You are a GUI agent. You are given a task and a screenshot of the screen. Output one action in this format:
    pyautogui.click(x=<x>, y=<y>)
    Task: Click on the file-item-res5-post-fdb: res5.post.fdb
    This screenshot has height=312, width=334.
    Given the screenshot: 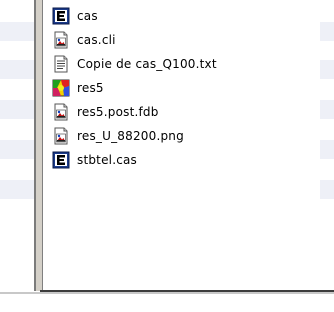 What is the action you would take?
    pyautogui.click(x=134, y=112)
    